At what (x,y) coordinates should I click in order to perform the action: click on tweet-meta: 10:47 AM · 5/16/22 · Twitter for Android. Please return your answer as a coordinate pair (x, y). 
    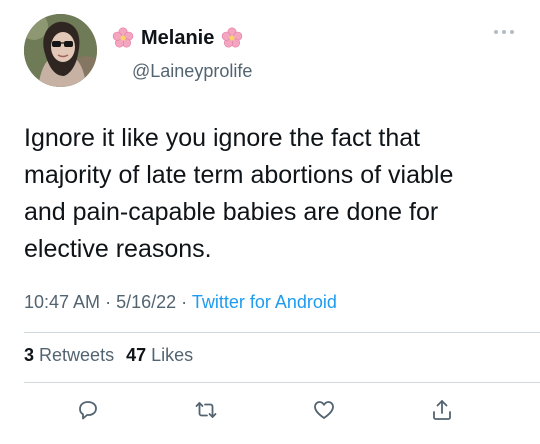
    Looking at the image, I should click on (180, 302).